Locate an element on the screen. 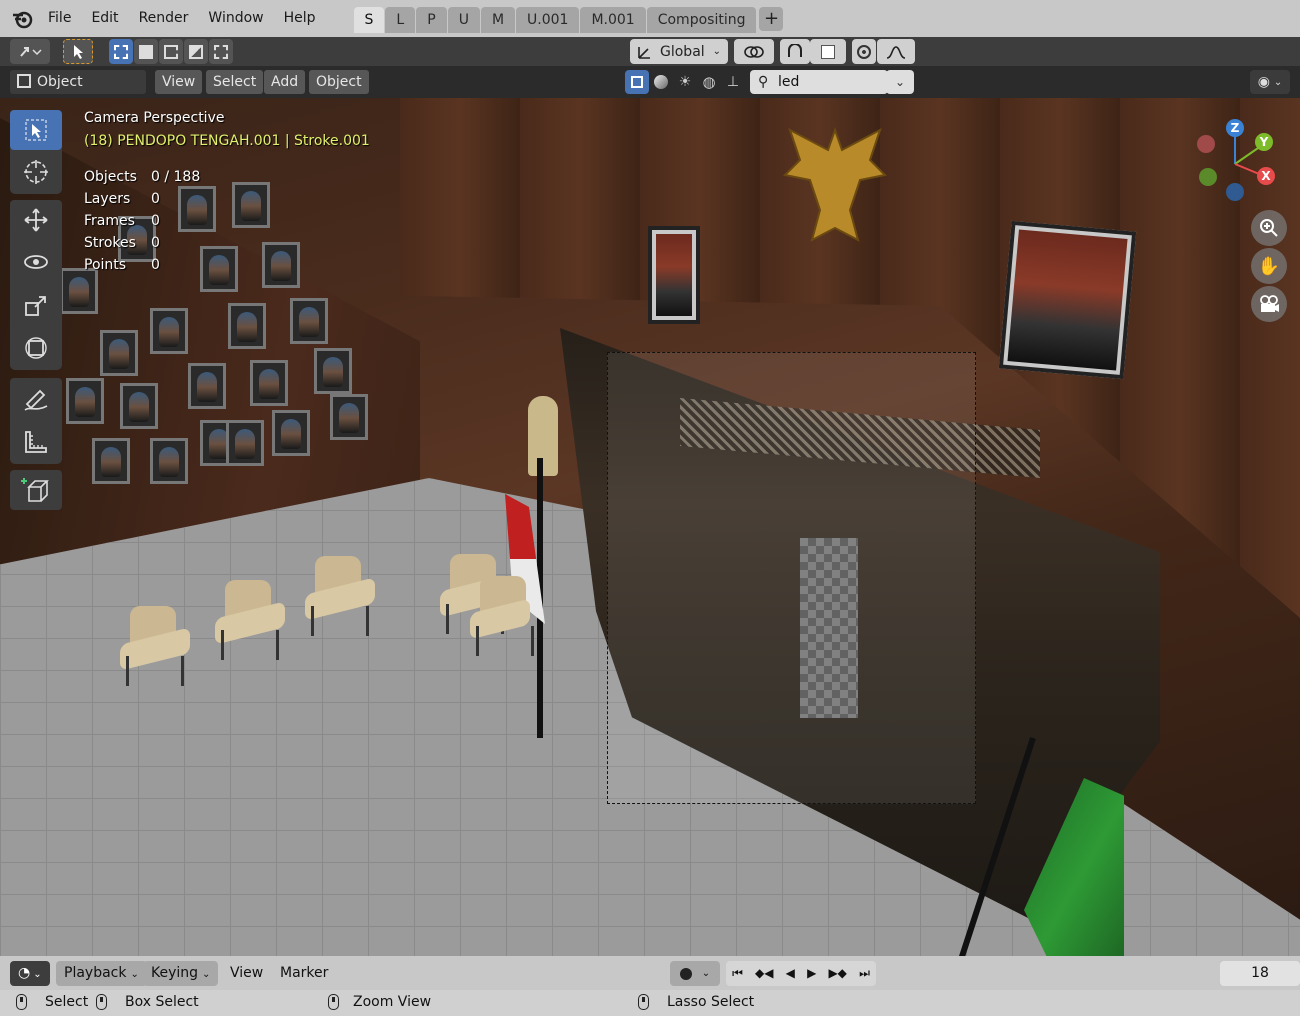  object-mode-icon is located at coordinates (24, 81).